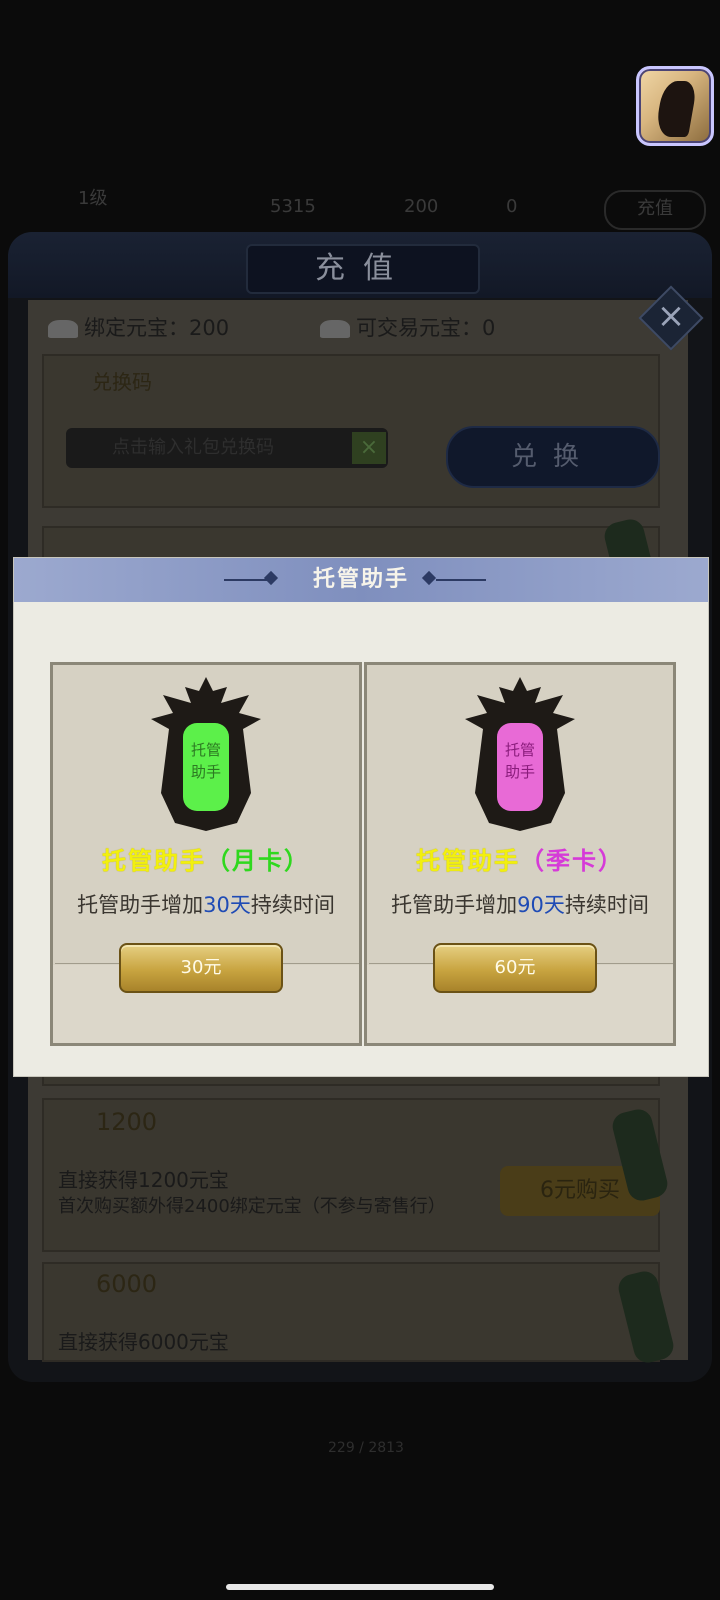 This screenshot has height=1600, width=720. I want to click on card-type-label: （季卡）, so click(572, 861).